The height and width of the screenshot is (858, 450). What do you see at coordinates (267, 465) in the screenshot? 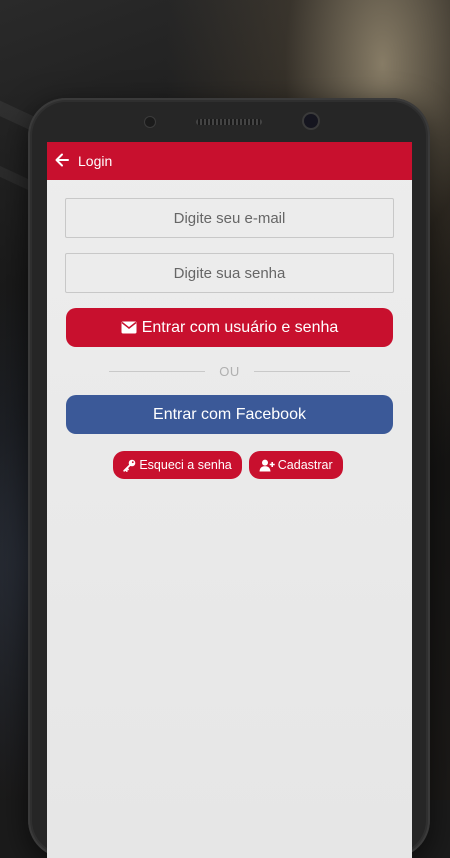
I see `user-plus-icon` at bounding box center [267, 465].